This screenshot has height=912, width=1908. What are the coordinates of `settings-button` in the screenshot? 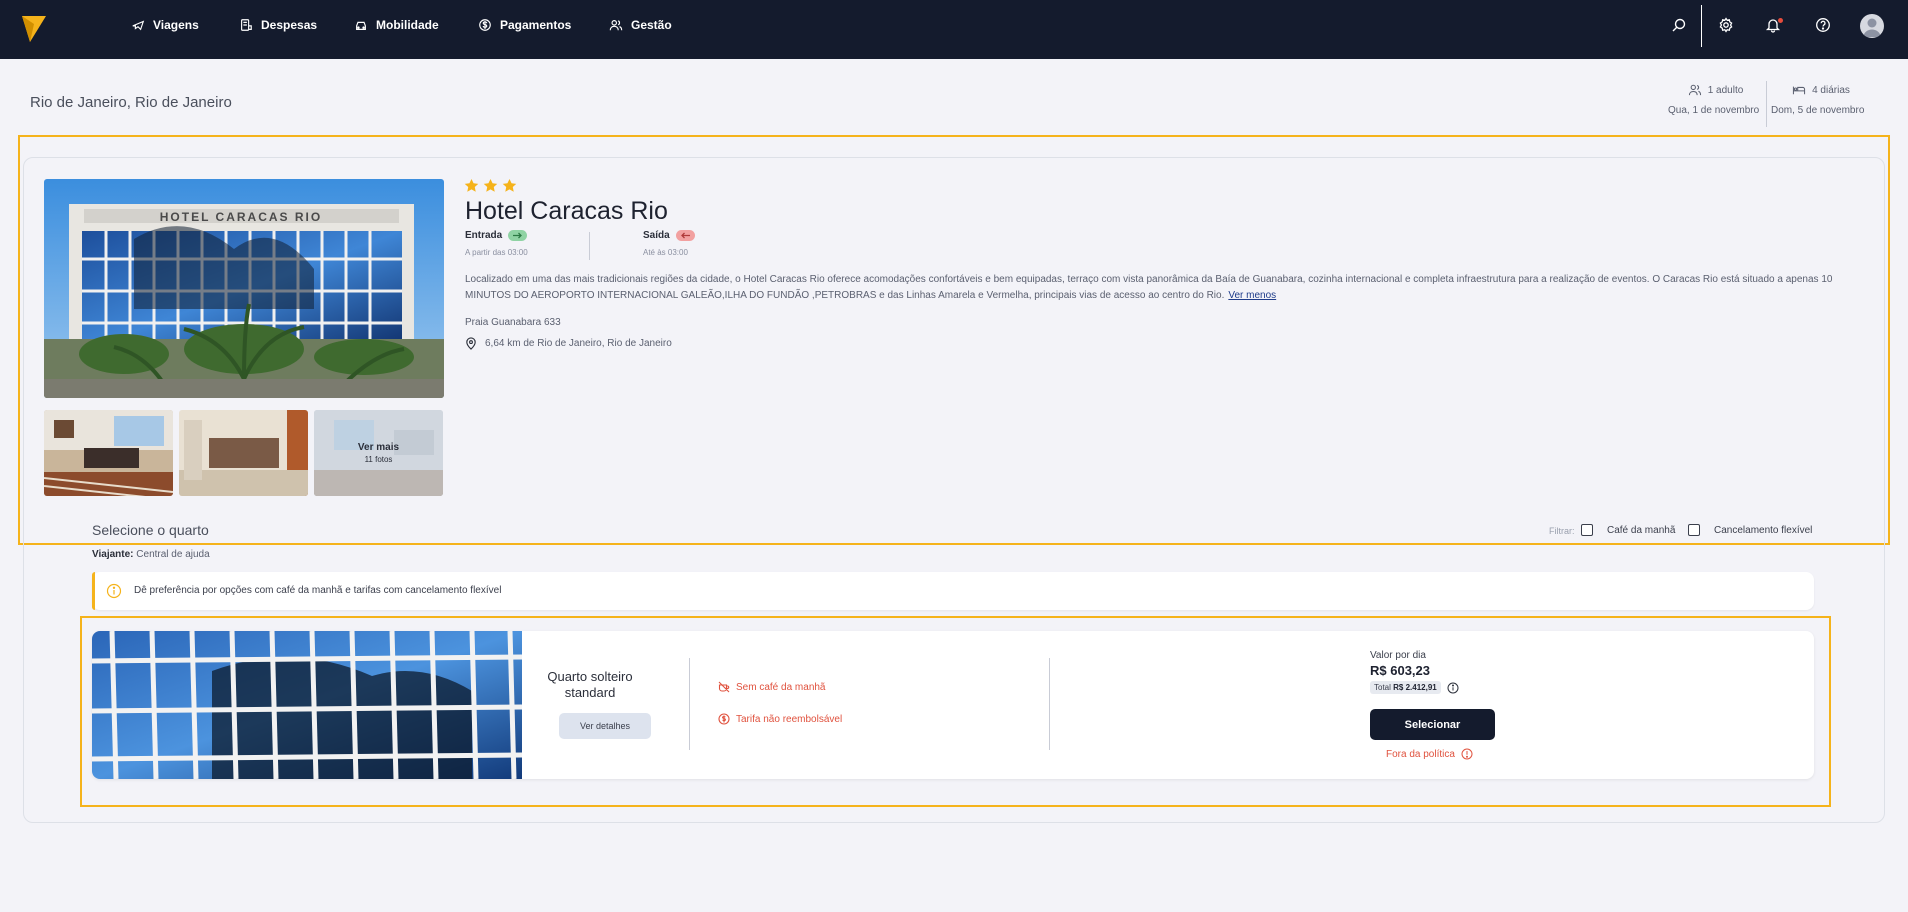 It's located at (1726, 25).